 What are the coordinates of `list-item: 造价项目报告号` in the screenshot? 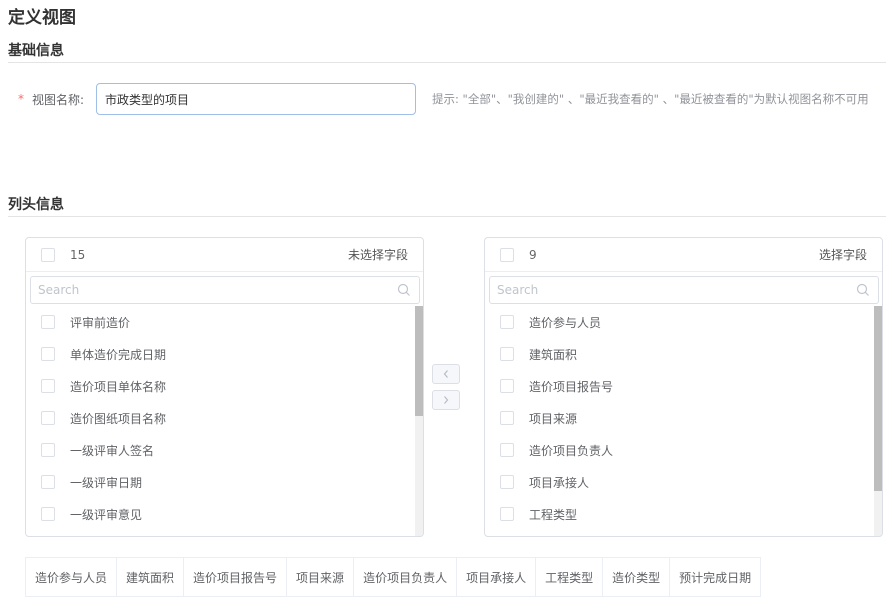 It's located at (683, 386).